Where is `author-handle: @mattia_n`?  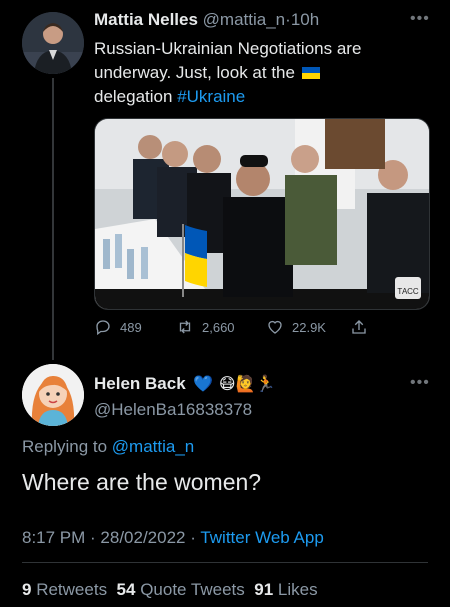
author-handle: @mattia_n is located at coordinates (244, 19).